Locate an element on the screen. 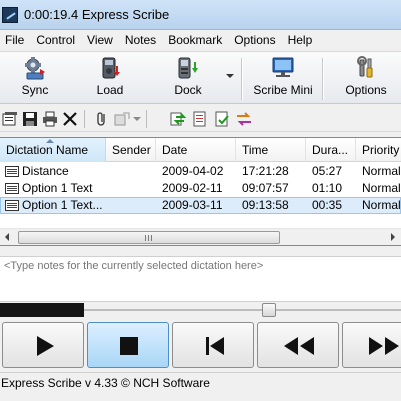  column-dictation-name: Dictation Name is located at coordinates (53, 150).